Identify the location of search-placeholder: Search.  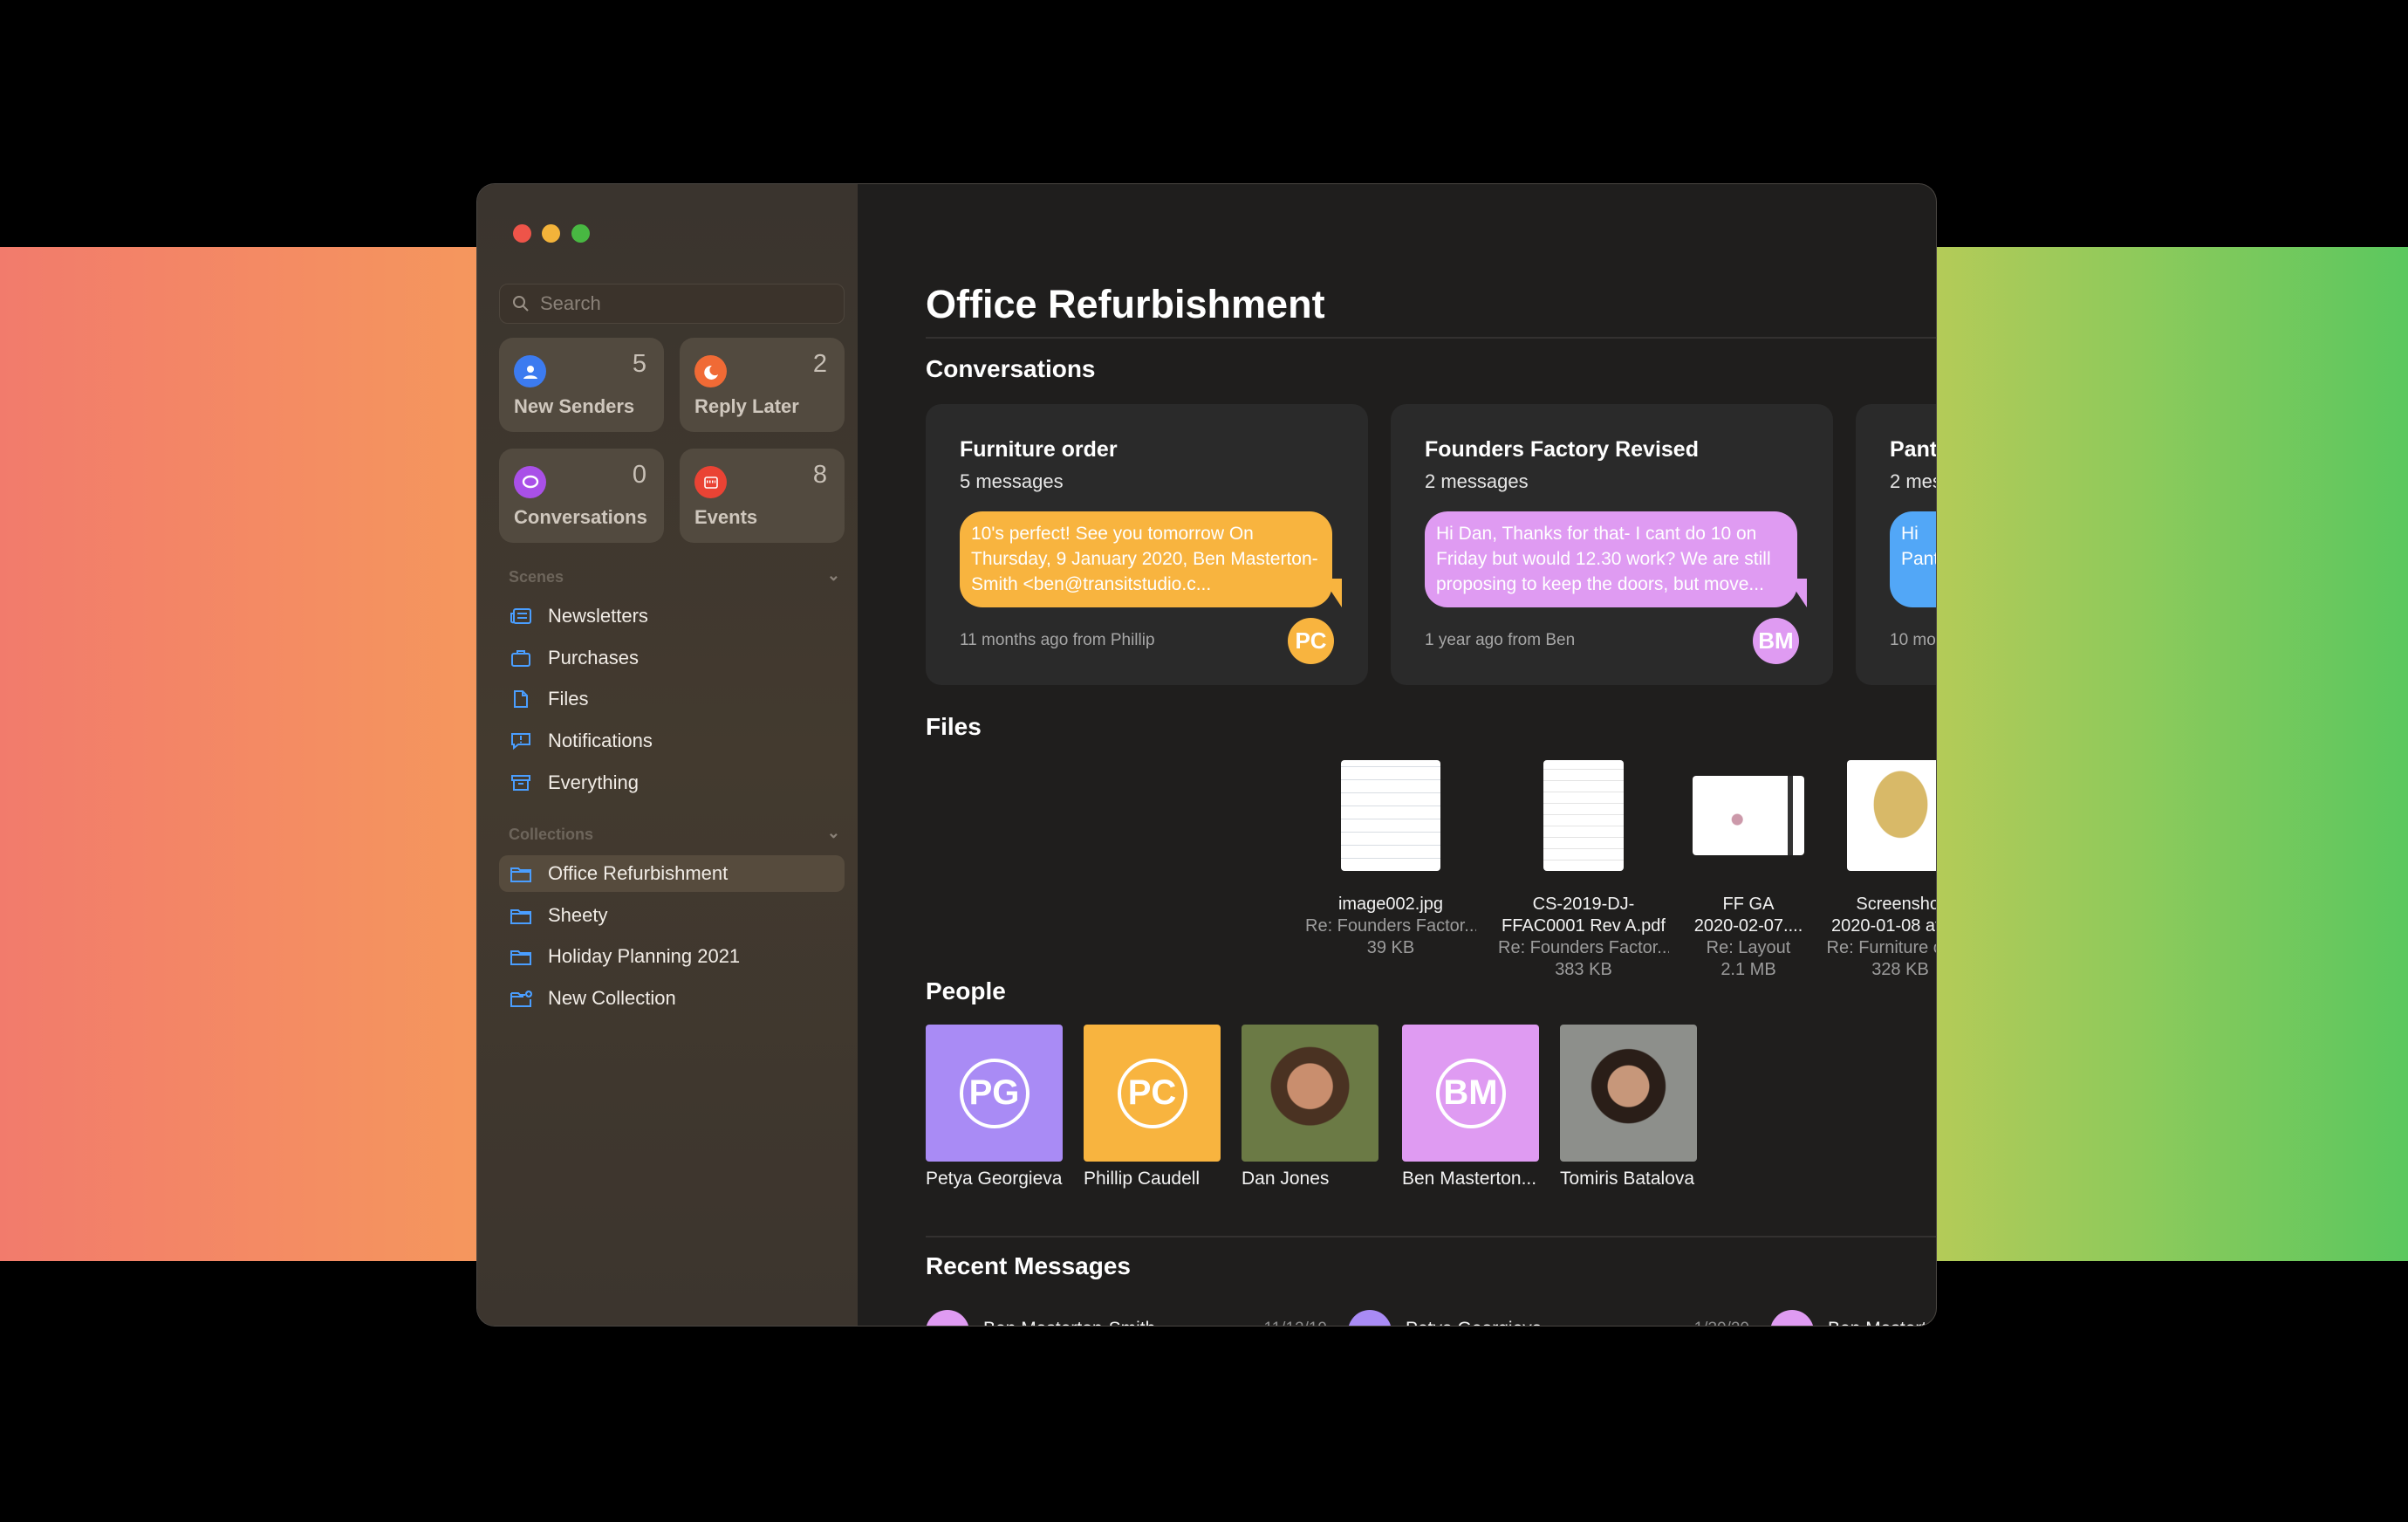
(570, 303).